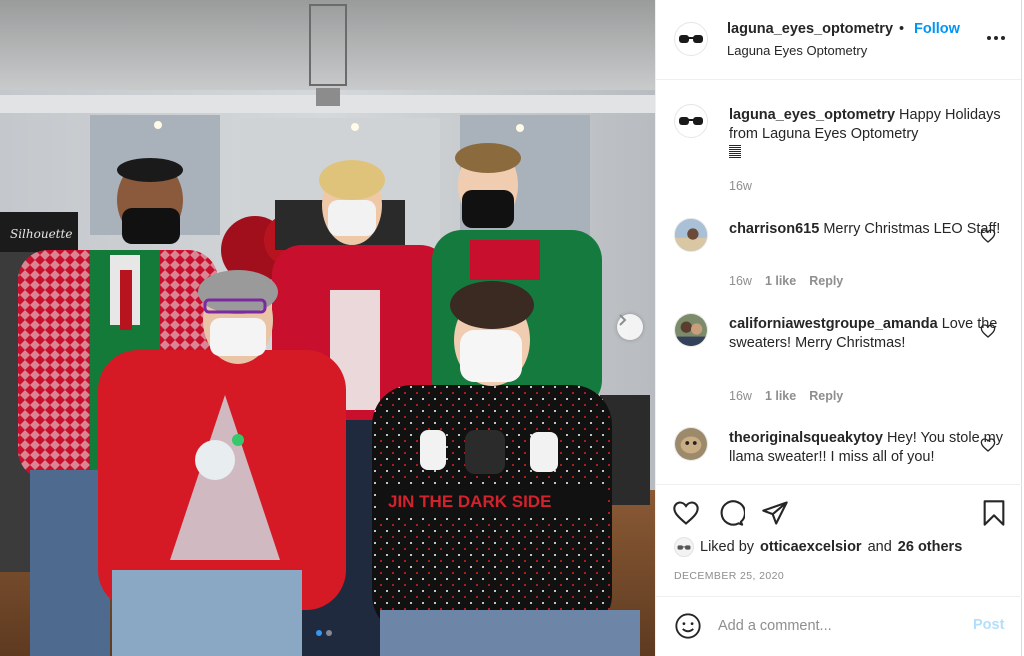 Image resolution: width=1024 pixels, height=656 pixels. I want to click on follow-button: Follow, so click(937, 29).